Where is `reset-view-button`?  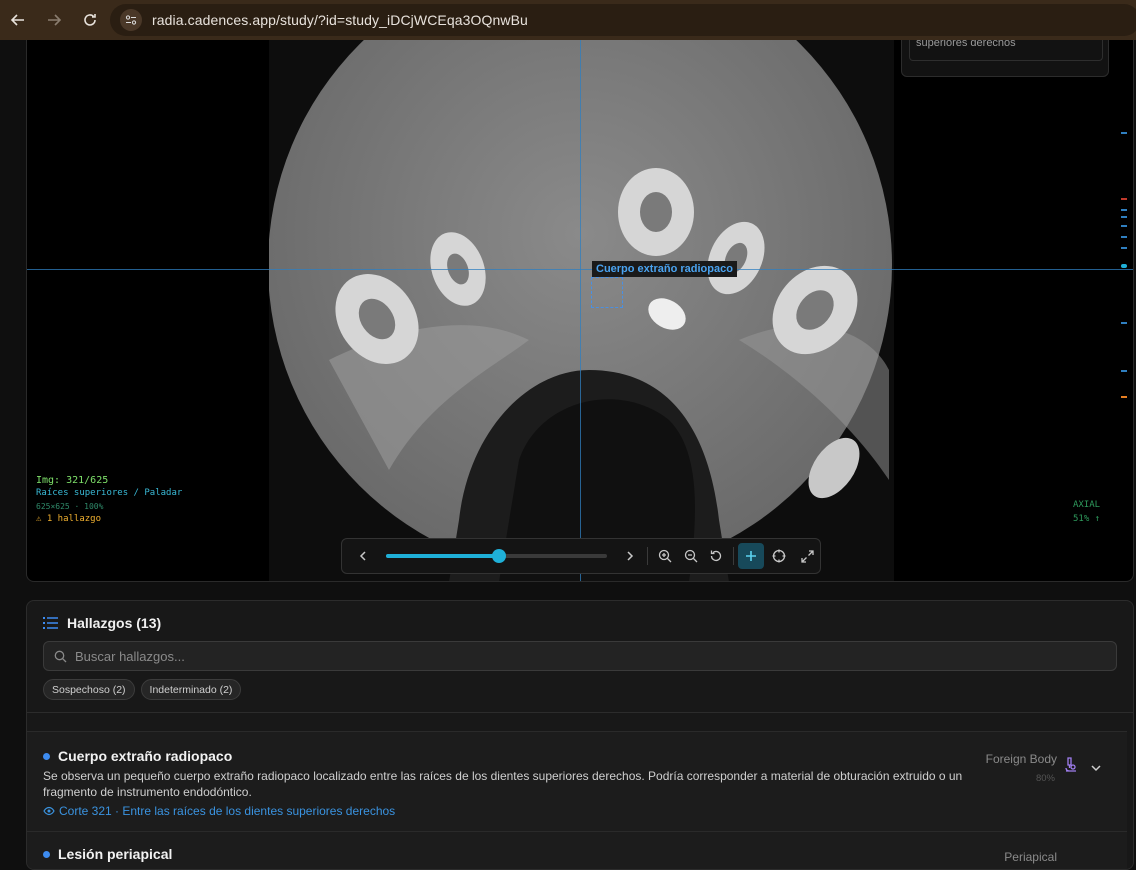 reset-view-button is located at coordinates (716, 556).